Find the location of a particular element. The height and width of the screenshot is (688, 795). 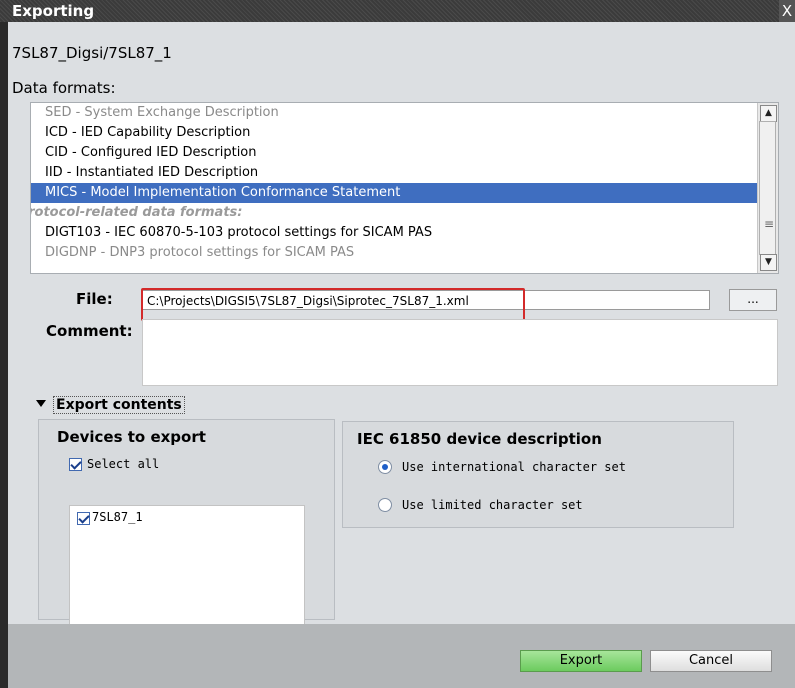

window-title: Exporting is located at coordinates (53, 11).